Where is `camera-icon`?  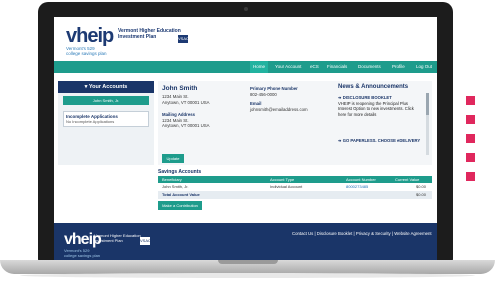
camera-icon is located at coordinates (245, 9).